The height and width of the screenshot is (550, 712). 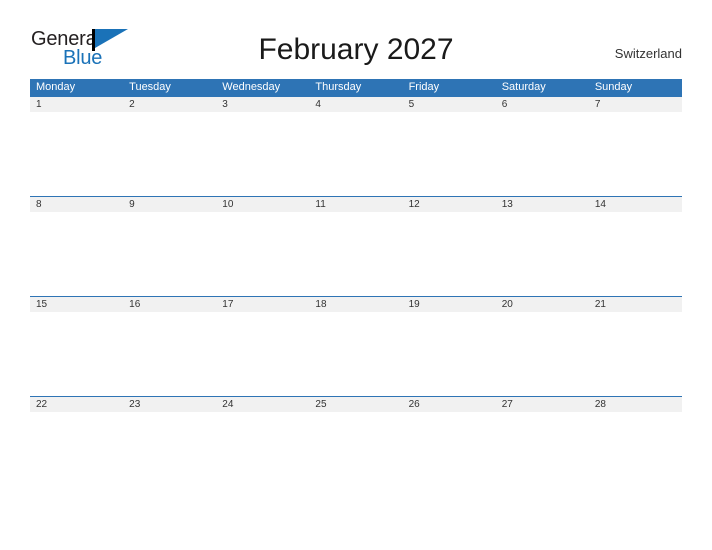 What do you see at coordinates (76, 204) in the screenshot?
I see `date-number: 8` at bounding box center [76, 204].